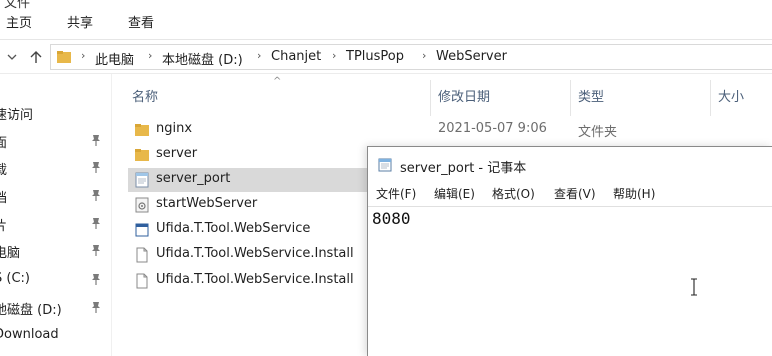 This screenshot has width=772, height=356. I want to click on app-file-icon, so click(142, 230).